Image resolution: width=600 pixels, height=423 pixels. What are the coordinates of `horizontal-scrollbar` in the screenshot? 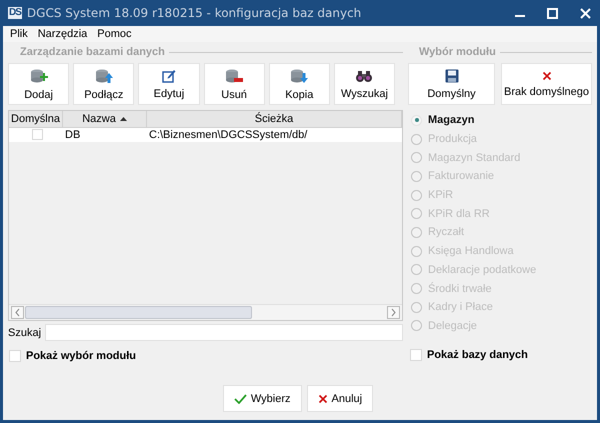 It's located at (205, 312).